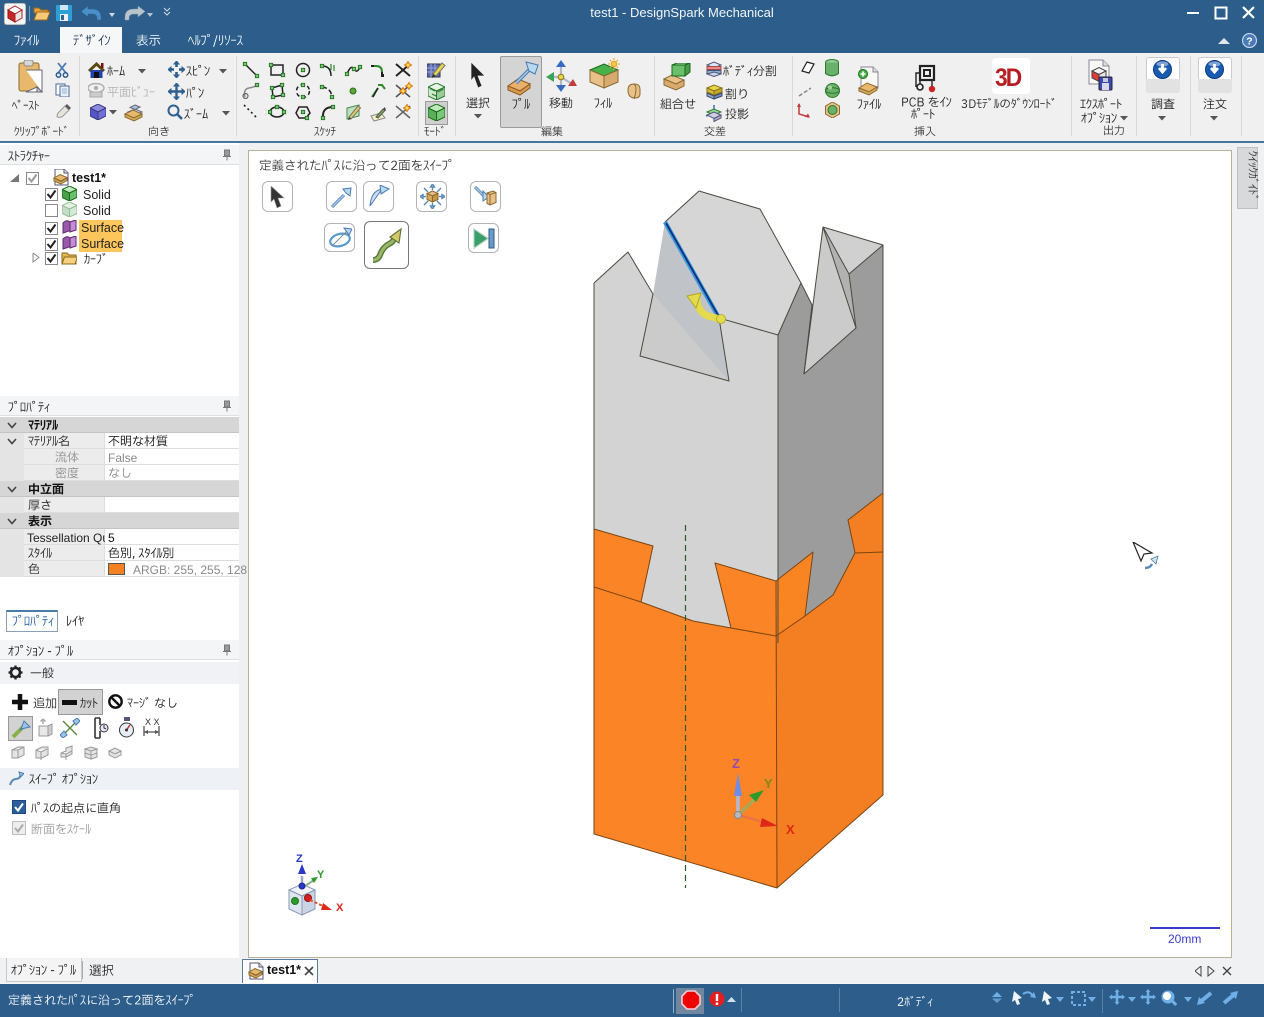 The image size is (1264, 1017). Describe the element at coordinates (152, 722) in the screenshot. I see `svg-text: X X` at that location.